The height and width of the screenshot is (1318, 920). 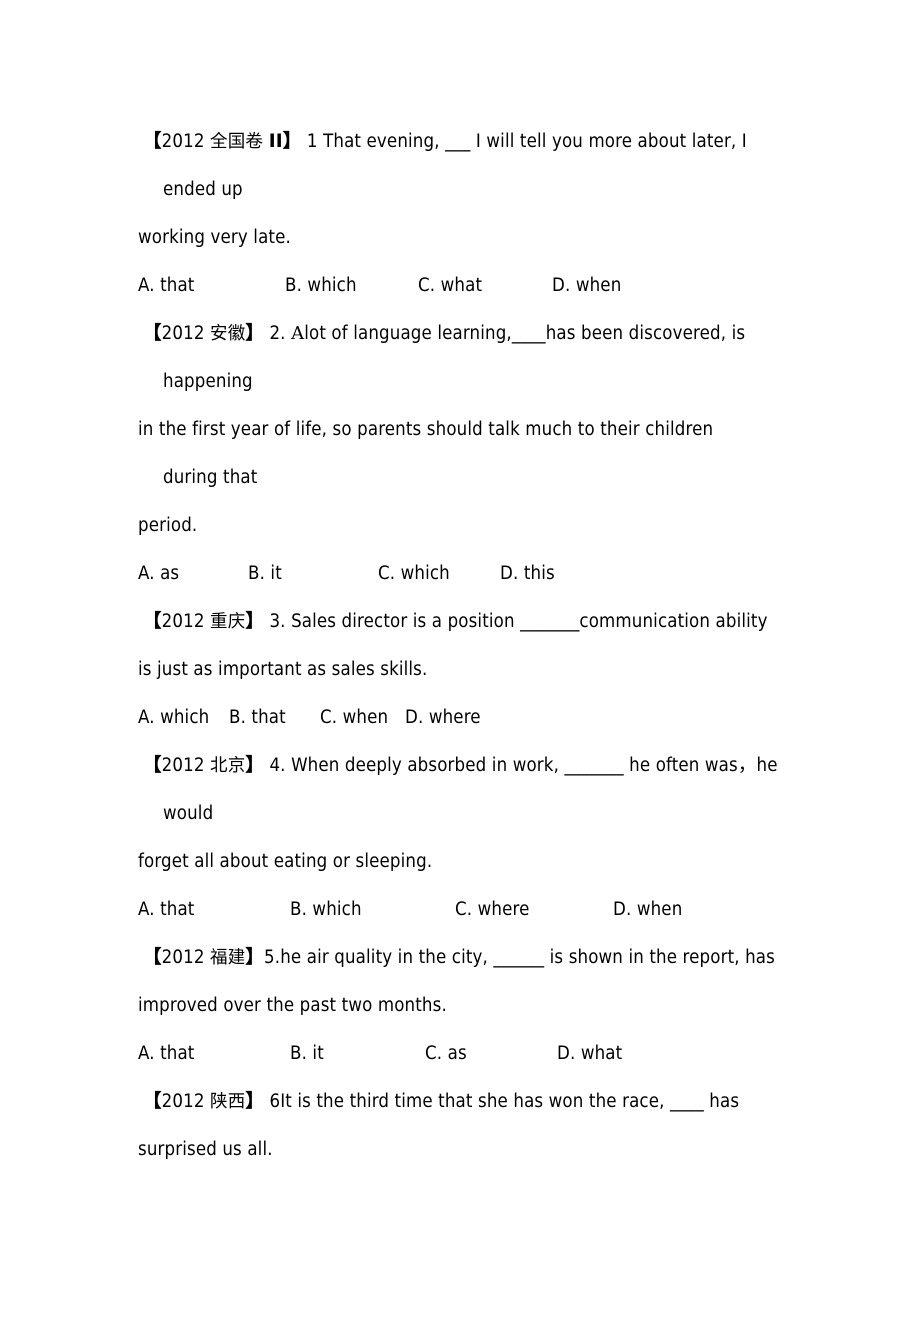 I want to click on question-number: 4., so click(x=278, y=765).